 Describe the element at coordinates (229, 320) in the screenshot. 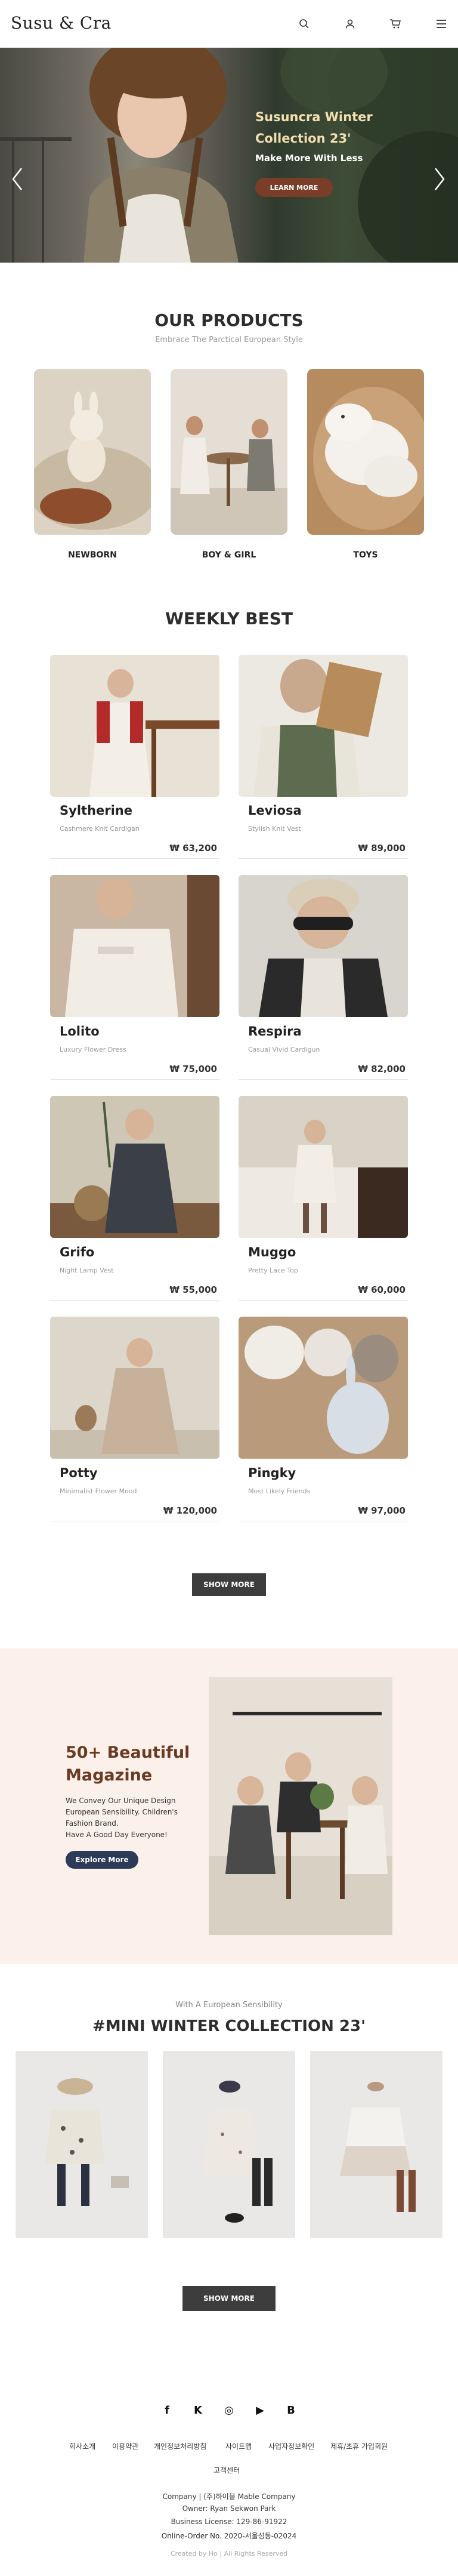

I see `products-heading: OUR PRODUCTS` at that location.